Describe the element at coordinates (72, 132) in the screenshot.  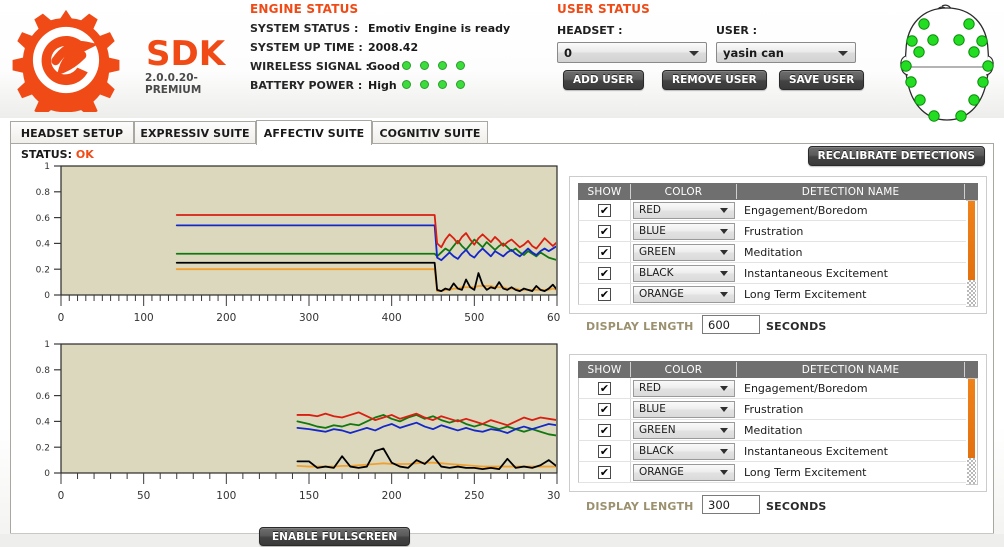
I see `tab-headset-setup: HEADSET SETUP` at that location.